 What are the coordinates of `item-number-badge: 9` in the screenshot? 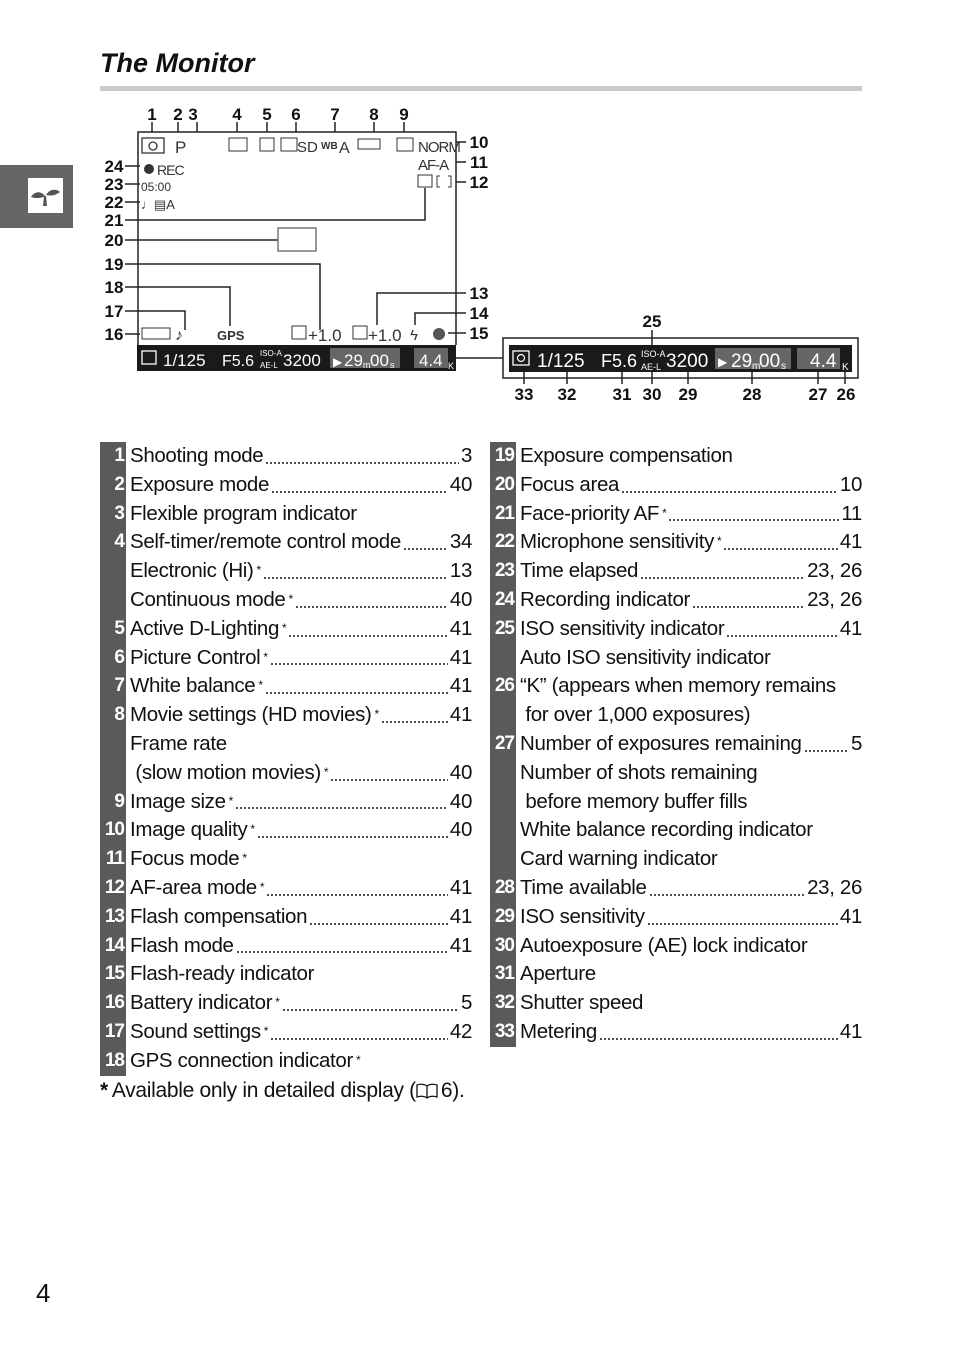 It's located at (113, 802).